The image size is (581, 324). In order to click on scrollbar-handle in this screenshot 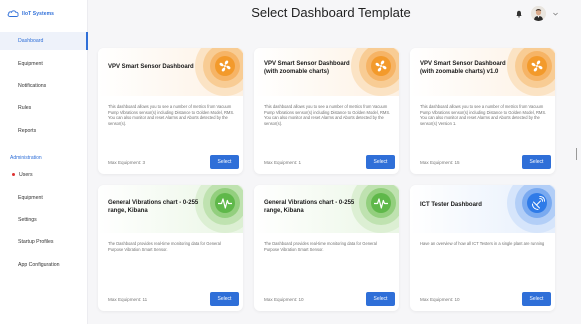, I will do `click(576, 154)`.